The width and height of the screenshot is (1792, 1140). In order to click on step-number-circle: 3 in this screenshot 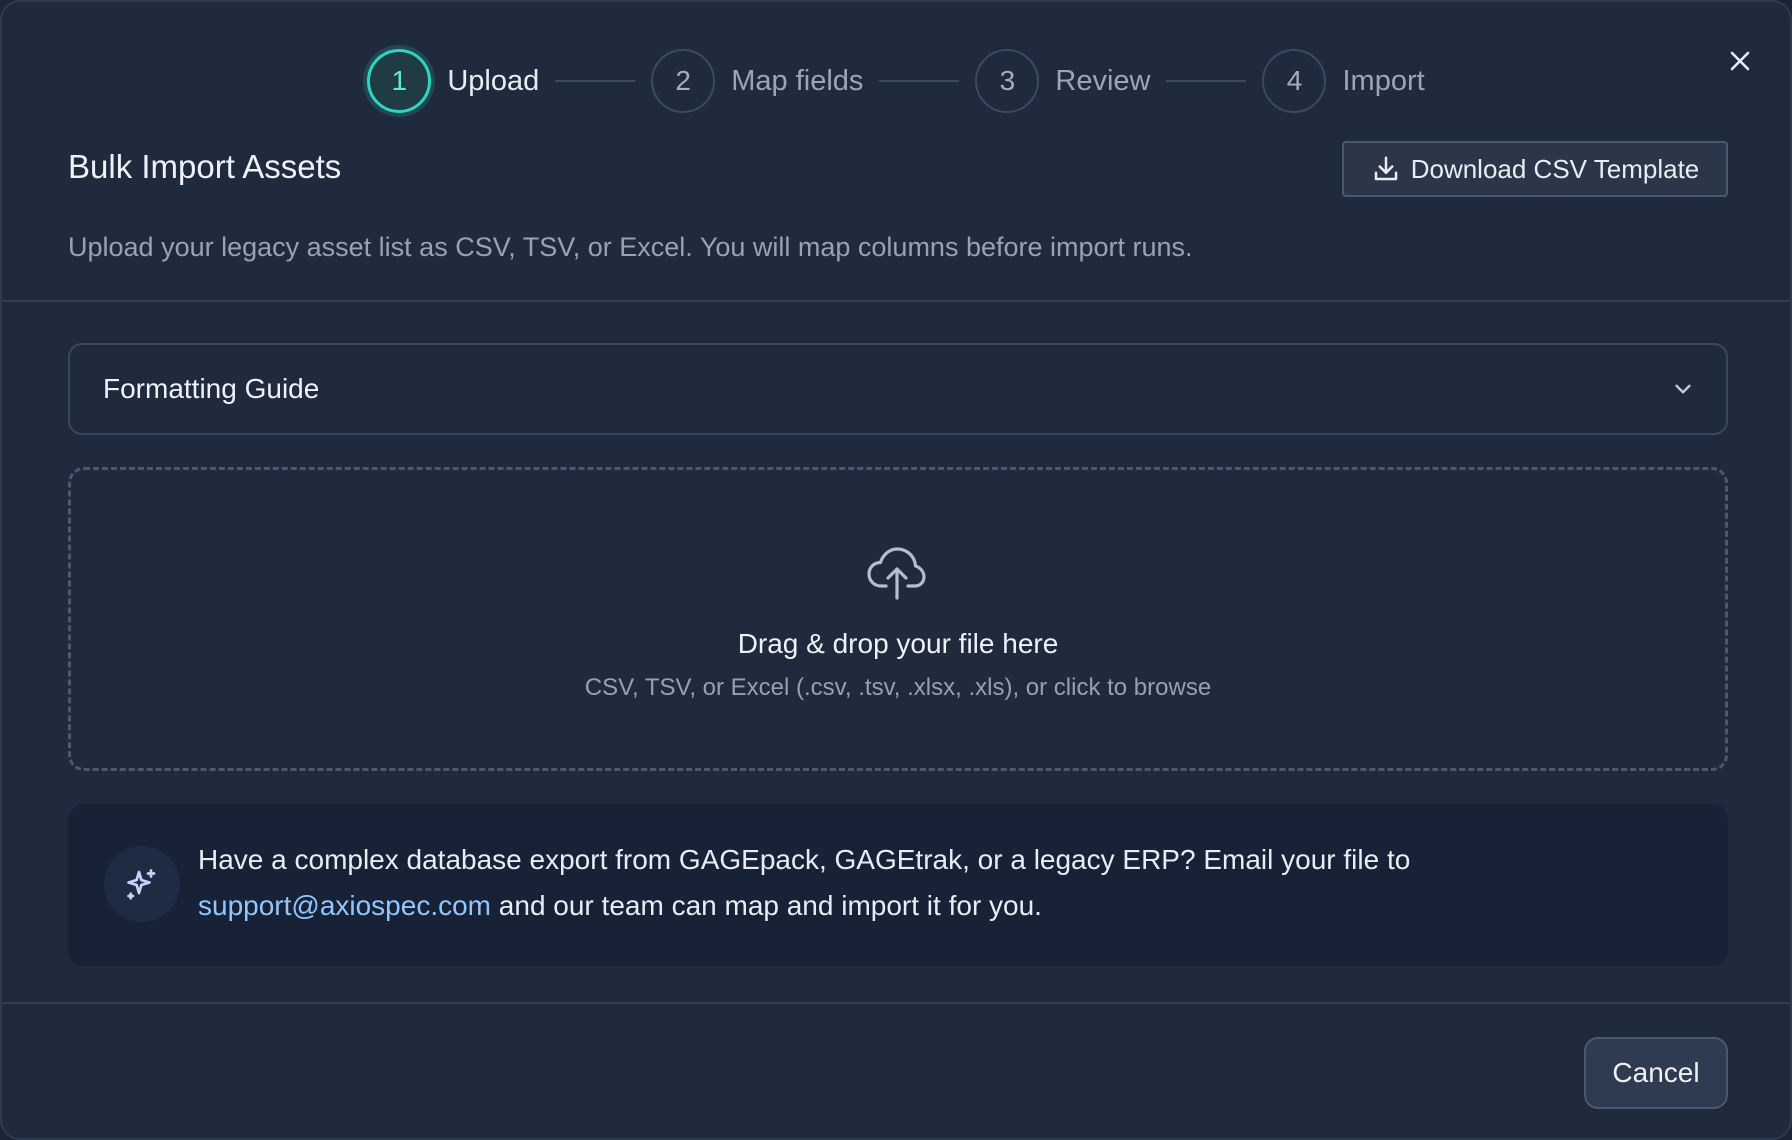, I will do `click(1007, 81)`.